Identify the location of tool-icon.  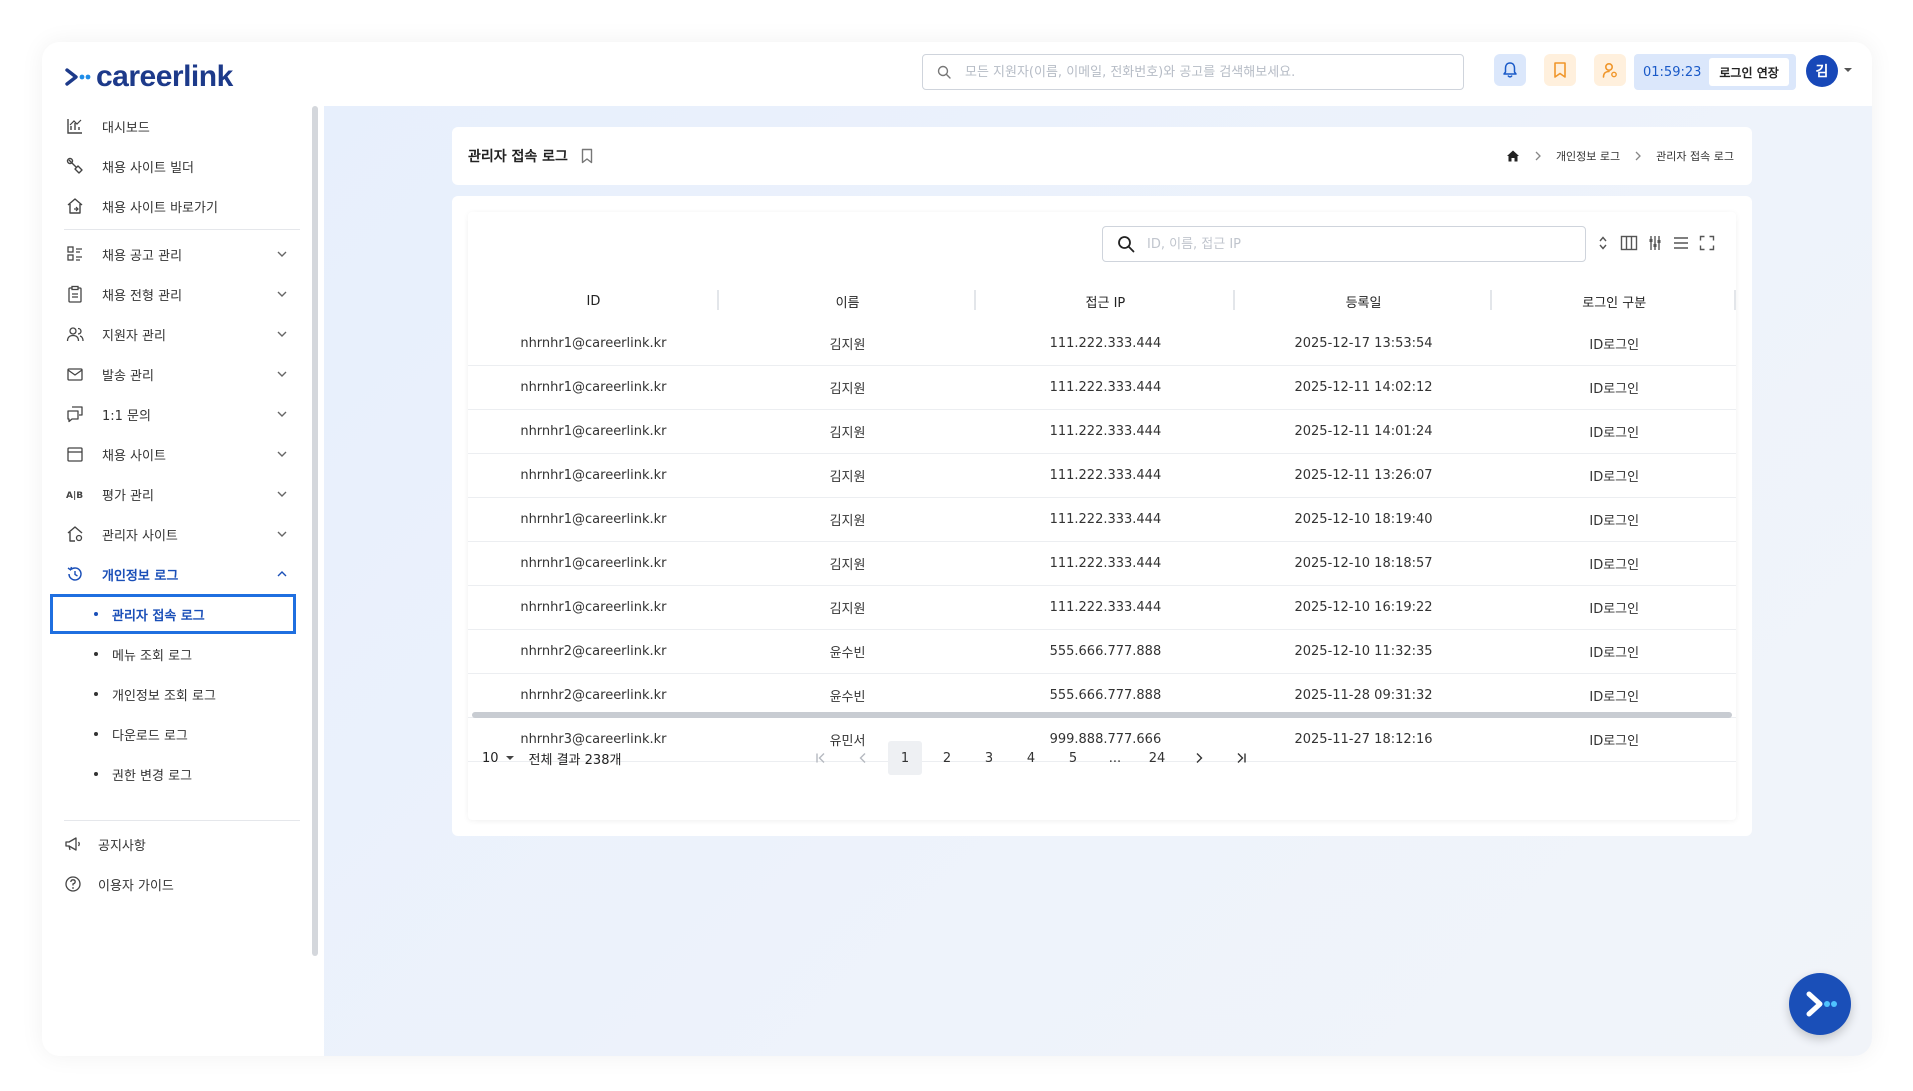
(74, 165).